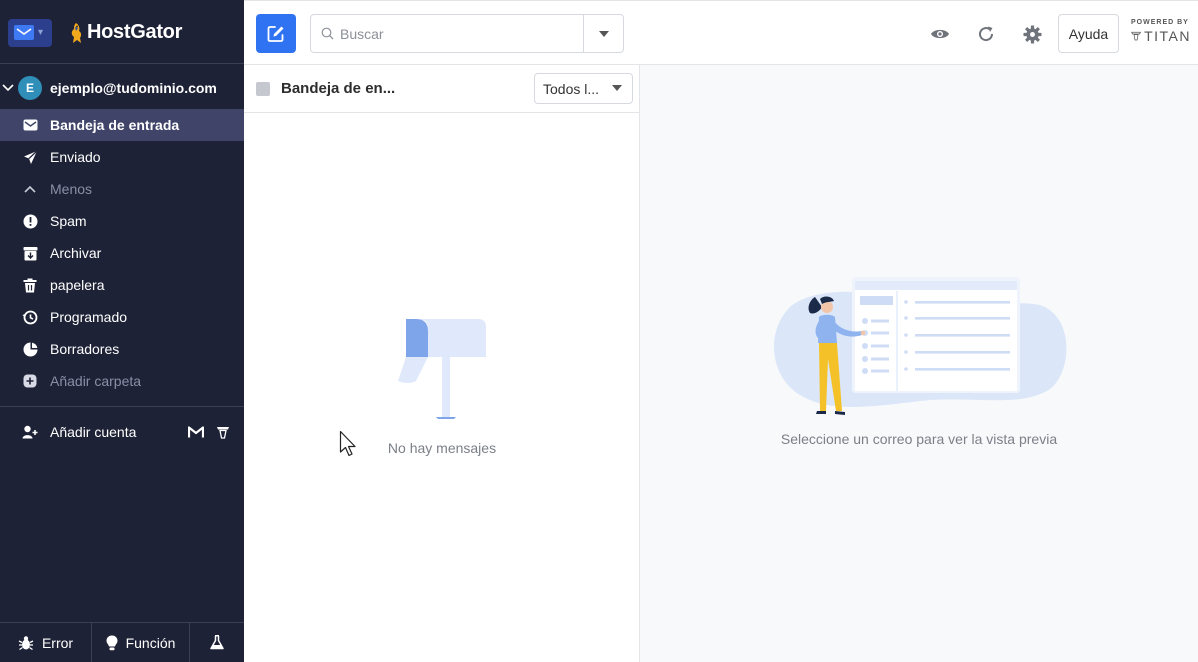 This screenshot has height=662, width=1198. What do you see at coordinates (455, 33) in the screenshot?
I see `search-input` at bounding box center [455, 33].